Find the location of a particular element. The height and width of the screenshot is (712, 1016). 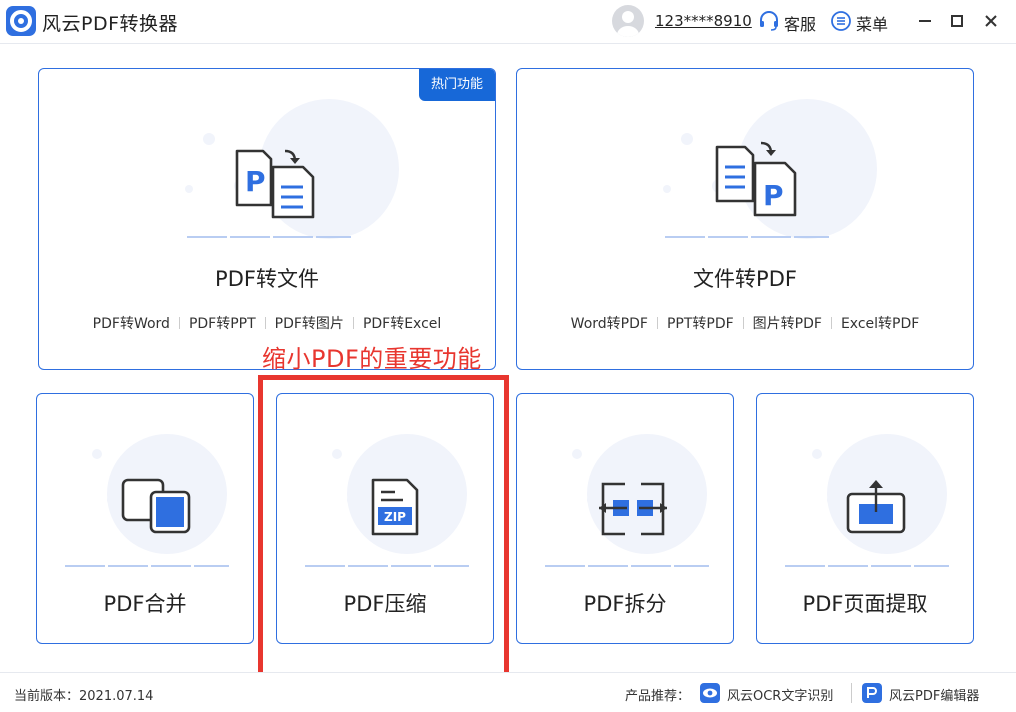

menu-button: 菜单 is located at coordinates (872, 23).